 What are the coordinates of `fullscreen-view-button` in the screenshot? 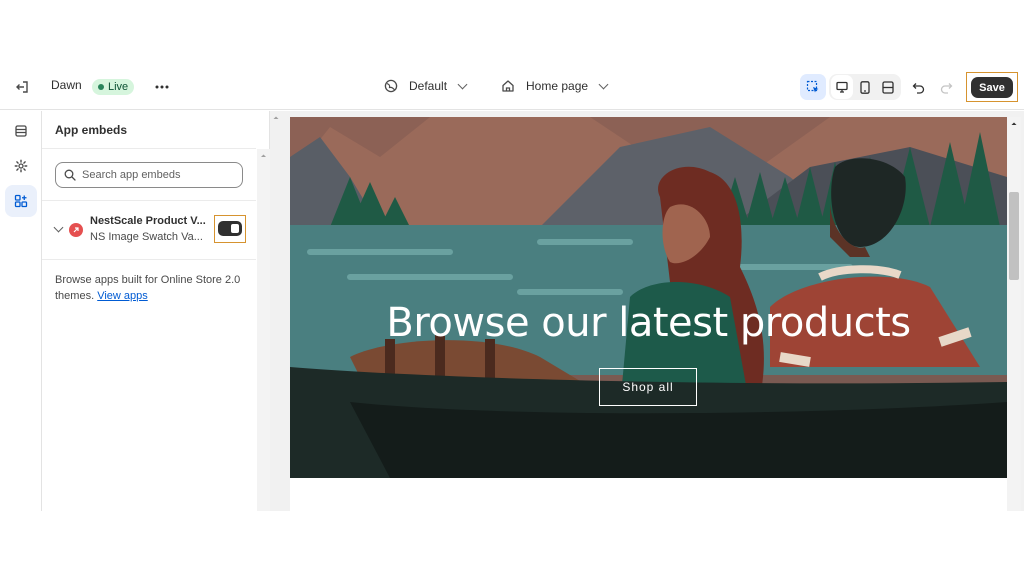 It's located at (888, 87).